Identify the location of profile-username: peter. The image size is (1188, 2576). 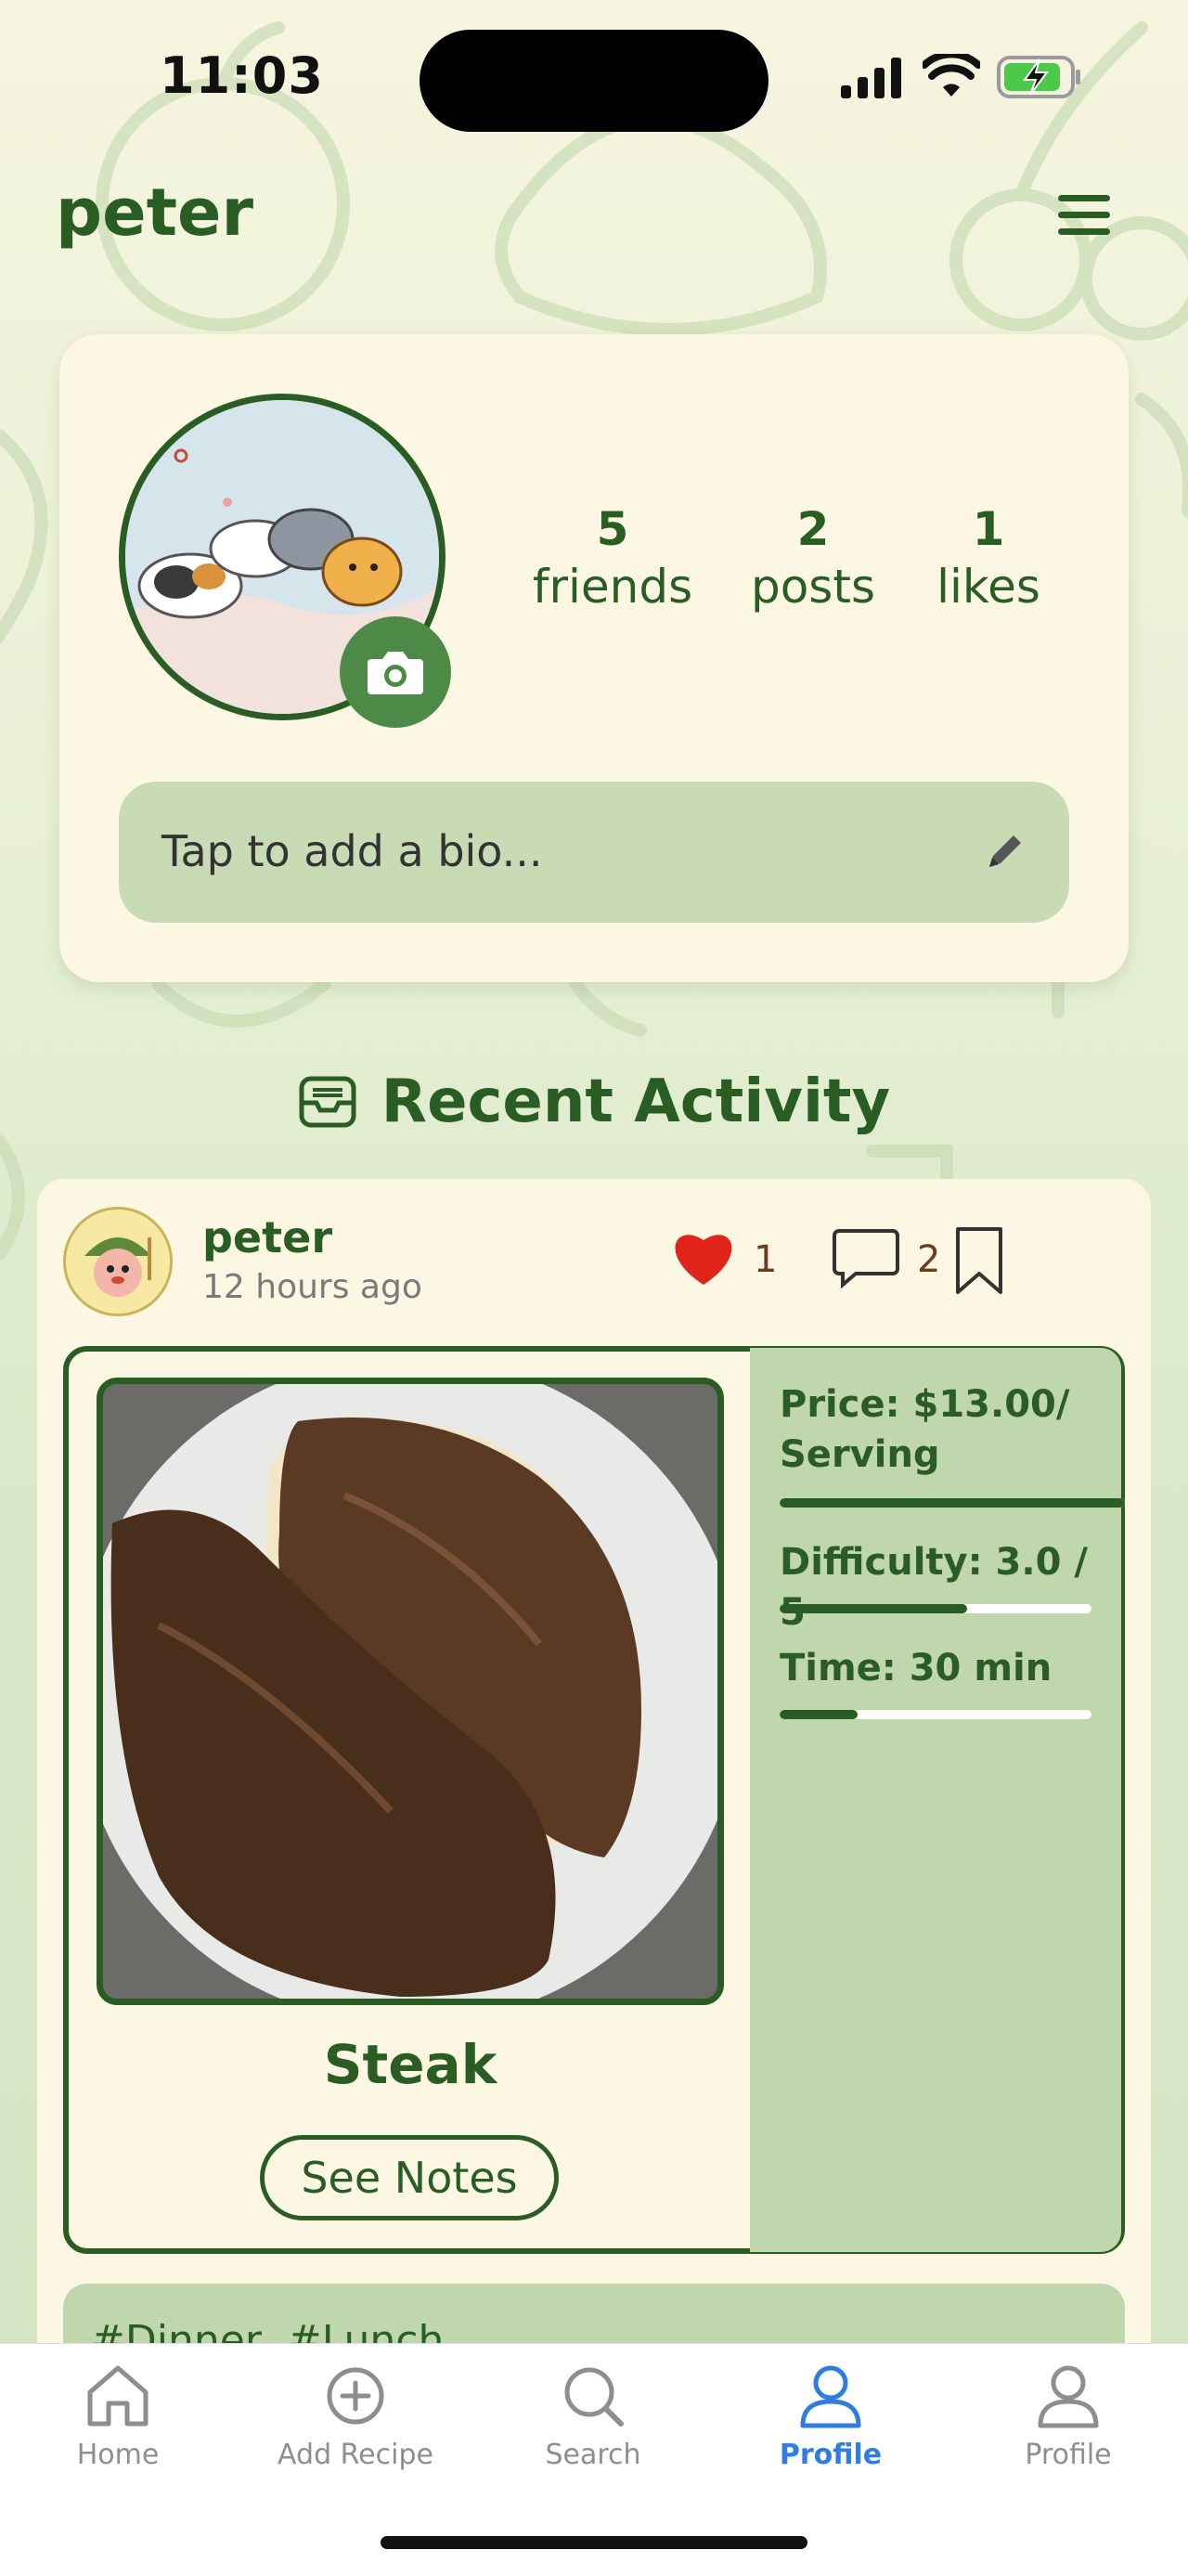
(155, 213).